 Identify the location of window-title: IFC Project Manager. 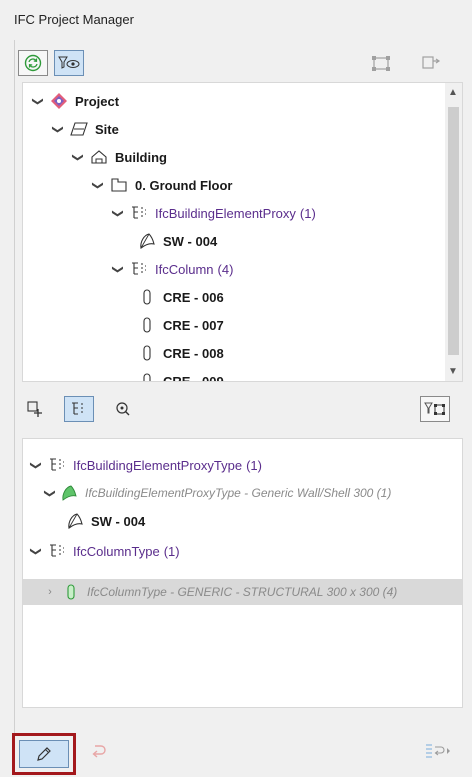
(74, 19).